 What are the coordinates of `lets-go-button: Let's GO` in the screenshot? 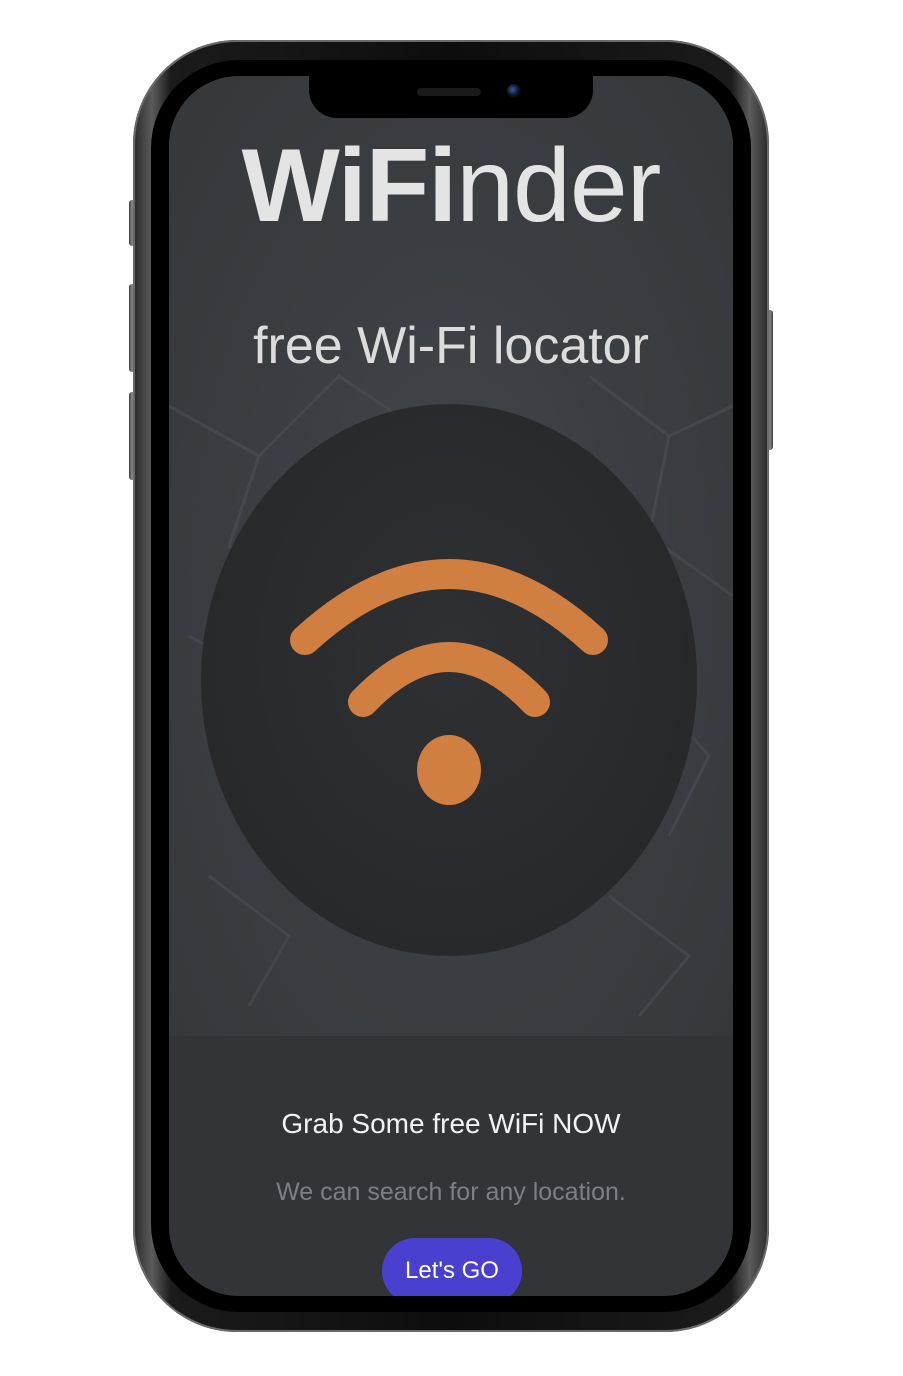 It's located at (452, 1267).